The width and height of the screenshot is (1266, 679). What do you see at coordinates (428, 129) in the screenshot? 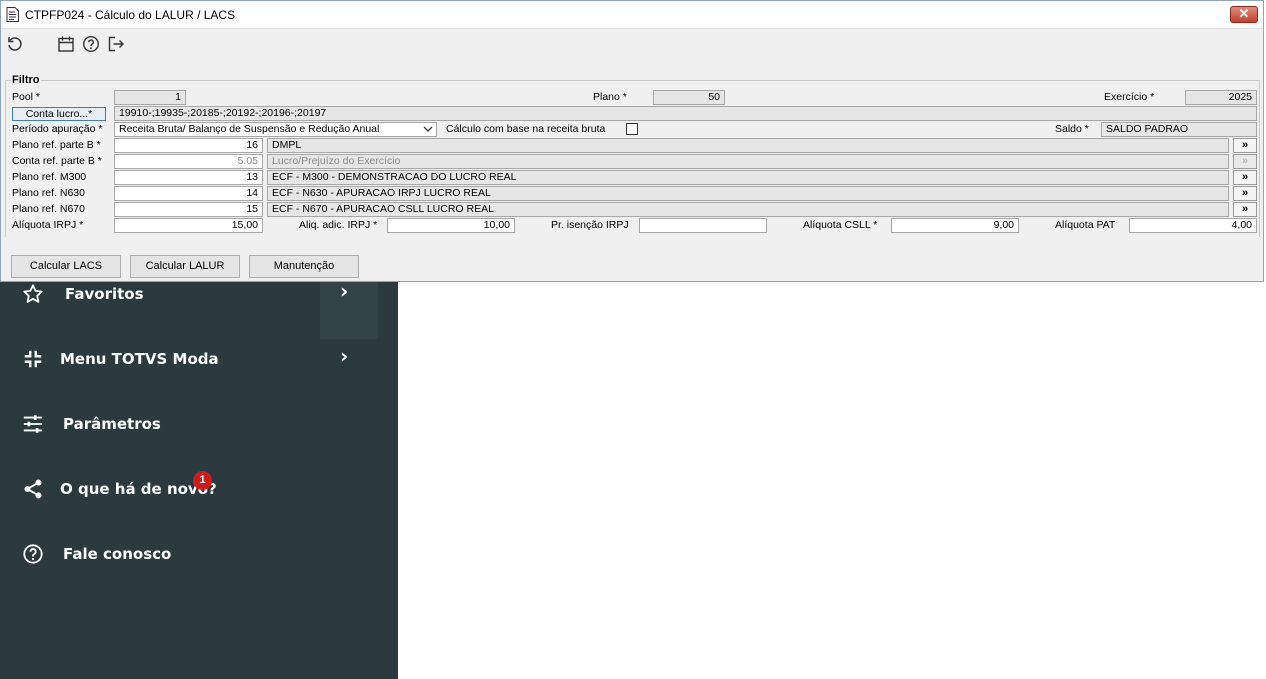
I see `chevron-down-icon` at bounding box center [428, 129].